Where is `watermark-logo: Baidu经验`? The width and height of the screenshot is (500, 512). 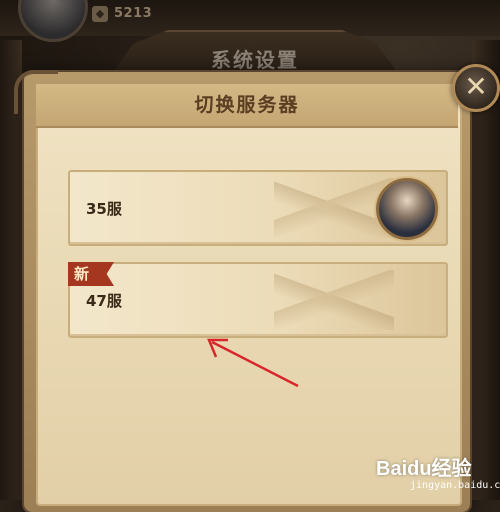
watermark-logo: Baidu经验 is located at coordinates (424, 469).